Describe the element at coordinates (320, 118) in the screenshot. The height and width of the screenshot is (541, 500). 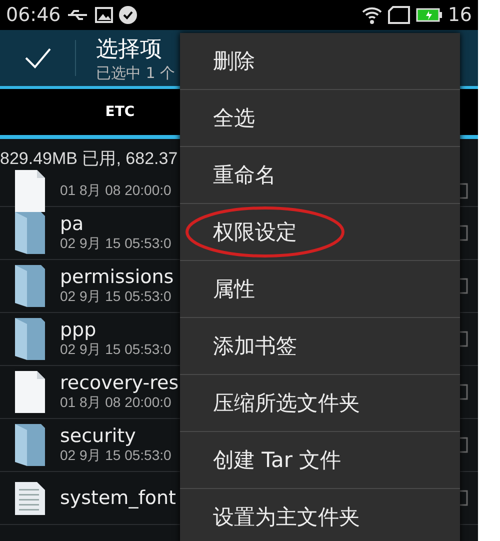
I see `menu-item: 全选` at that location.